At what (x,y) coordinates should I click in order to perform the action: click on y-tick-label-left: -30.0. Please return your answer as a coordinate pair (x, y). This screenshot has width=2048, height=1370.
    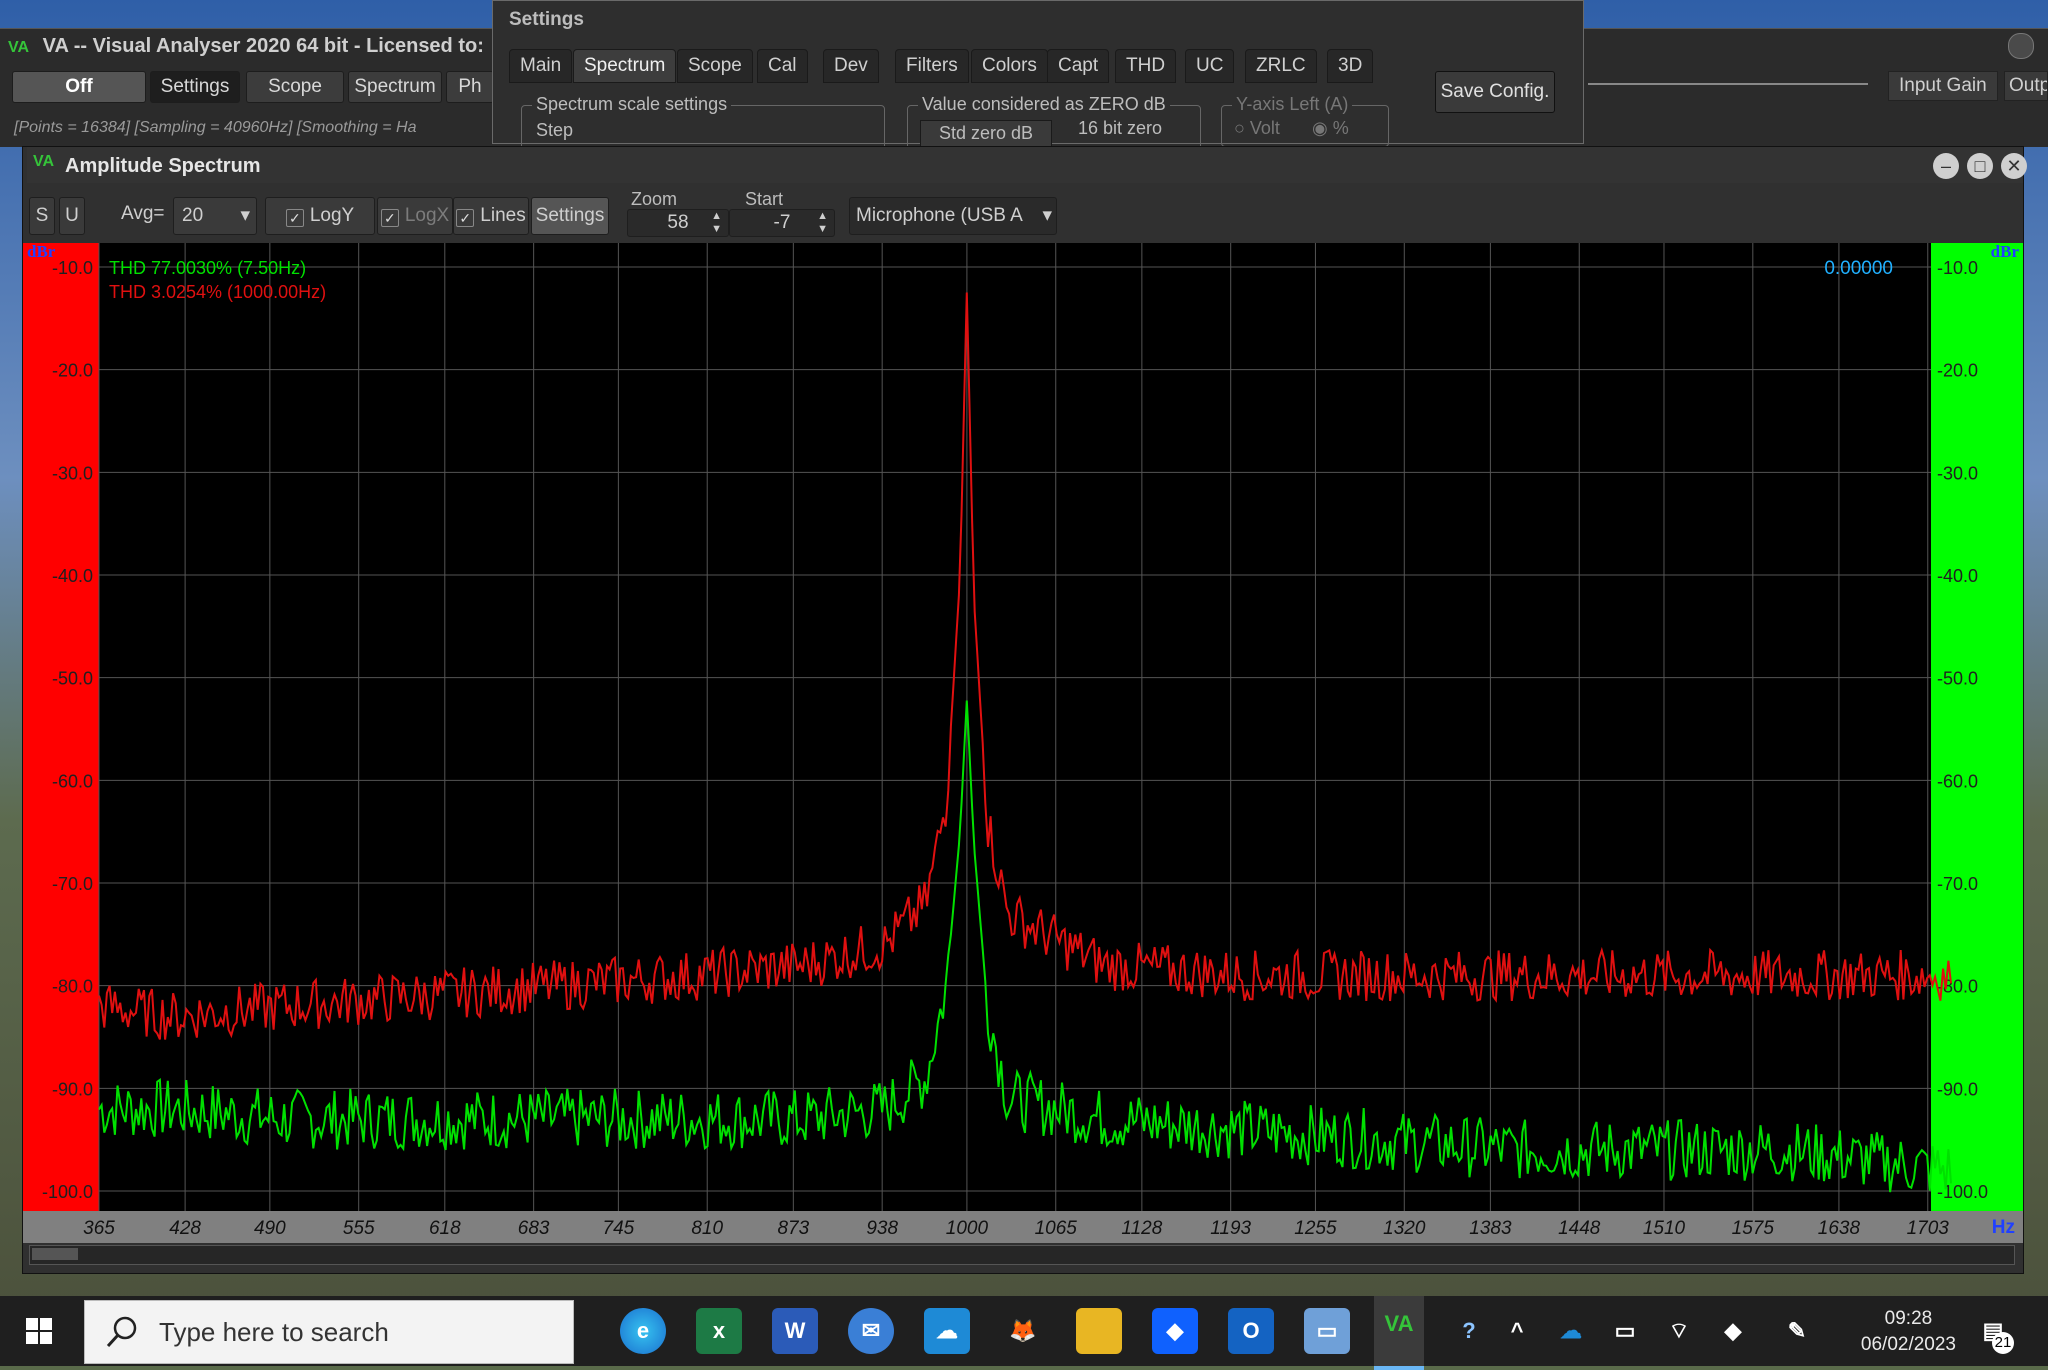
    Looking at the image, I should click on (72, 473).